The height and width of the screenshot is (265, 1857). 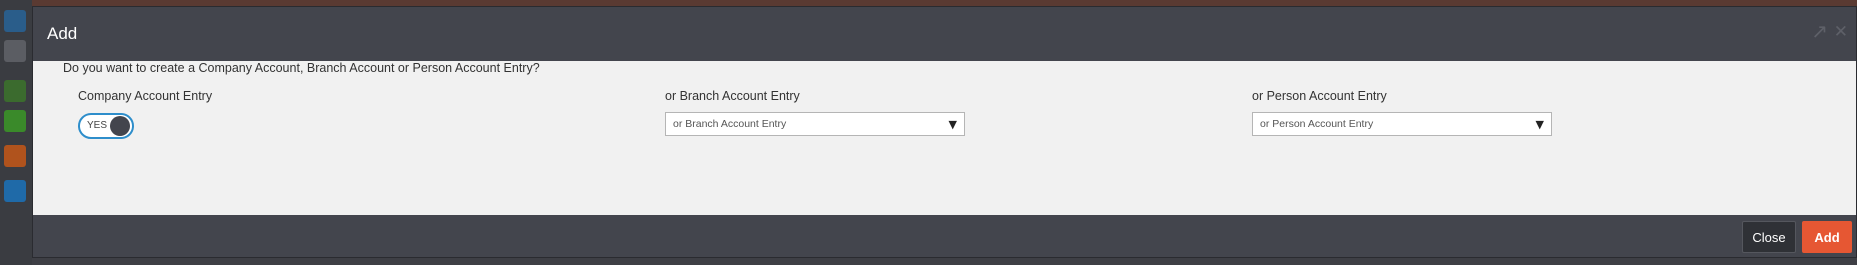 I want to click on toggle-state-text: YES, so click(x=97, y=125).